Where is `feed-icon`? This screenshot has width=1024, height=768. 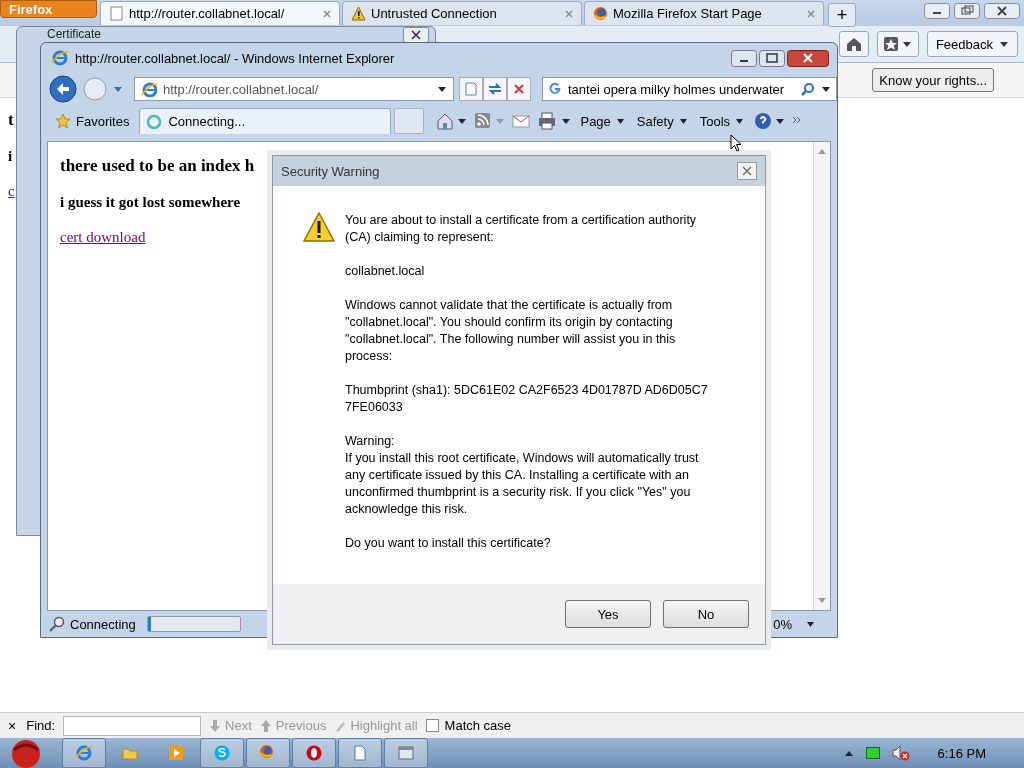 feed-icon is located at coordinates (489, 121).